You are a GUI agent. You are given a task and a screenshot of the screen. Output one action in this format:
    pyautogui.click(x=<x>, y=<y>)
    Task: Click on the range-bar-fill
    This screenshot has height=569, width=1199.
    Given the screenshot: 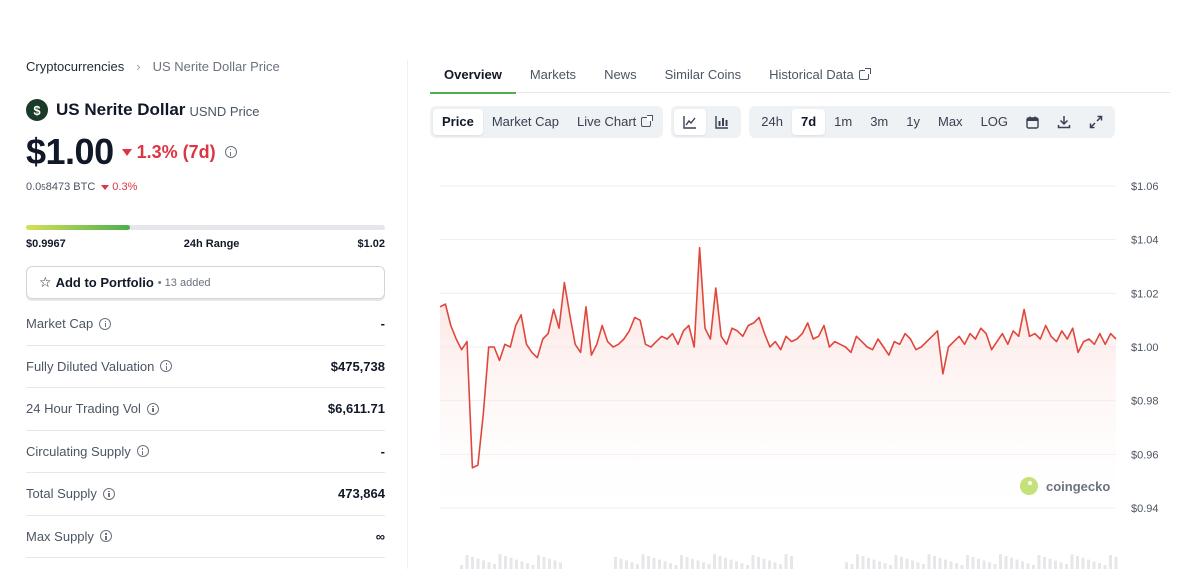 What is the action you would take?
    pyautogui.click(x=78, y=227)
    